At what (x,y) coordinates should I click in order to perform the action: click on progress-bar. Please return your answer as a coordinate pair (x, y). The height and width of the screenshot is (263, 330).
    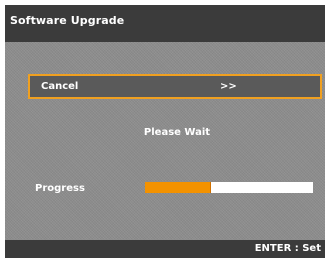
    Looking at the image, I should click on (229, 187).